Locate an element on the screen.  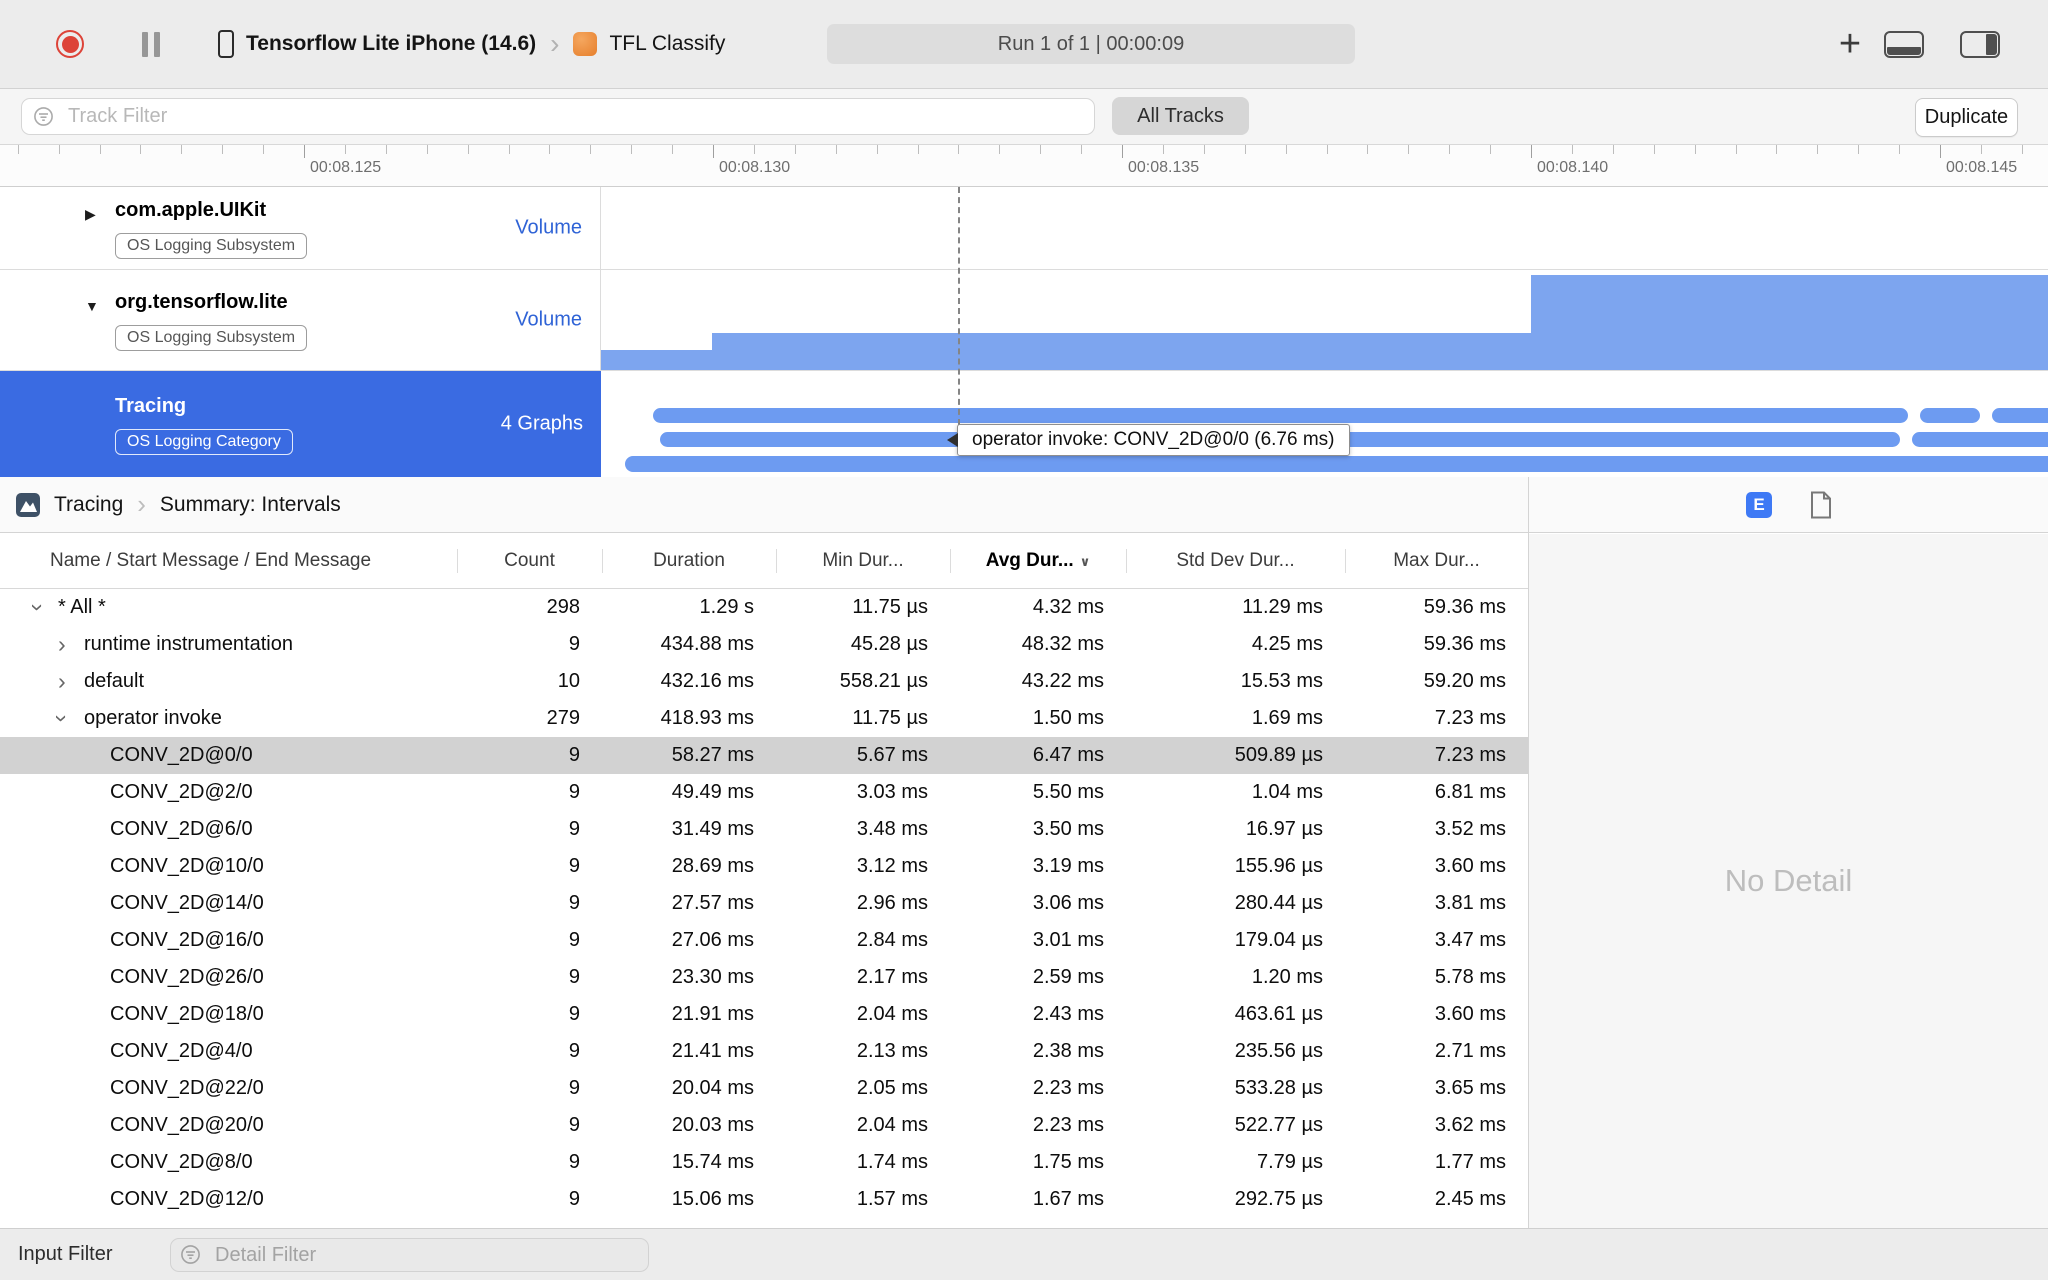
row-value: 3.01 ms is located at coordinates (1068, 940).